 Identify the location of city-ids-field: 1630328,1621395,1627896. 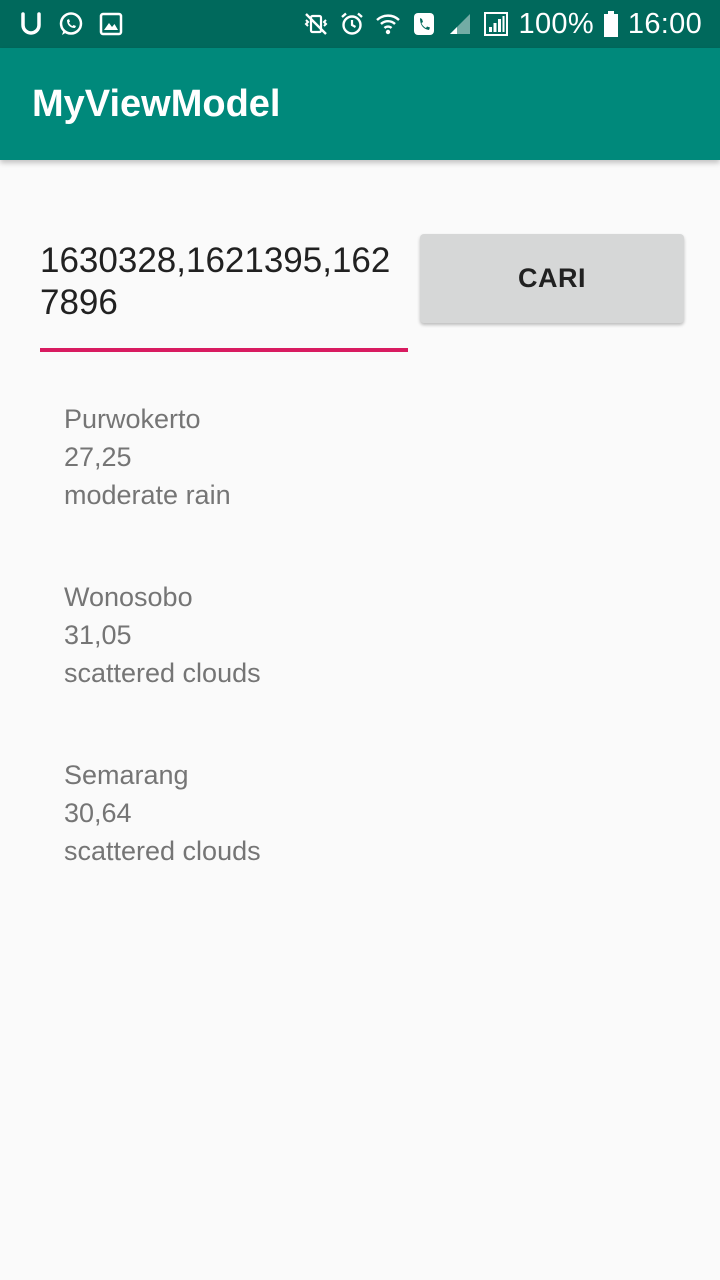
(224, 293).